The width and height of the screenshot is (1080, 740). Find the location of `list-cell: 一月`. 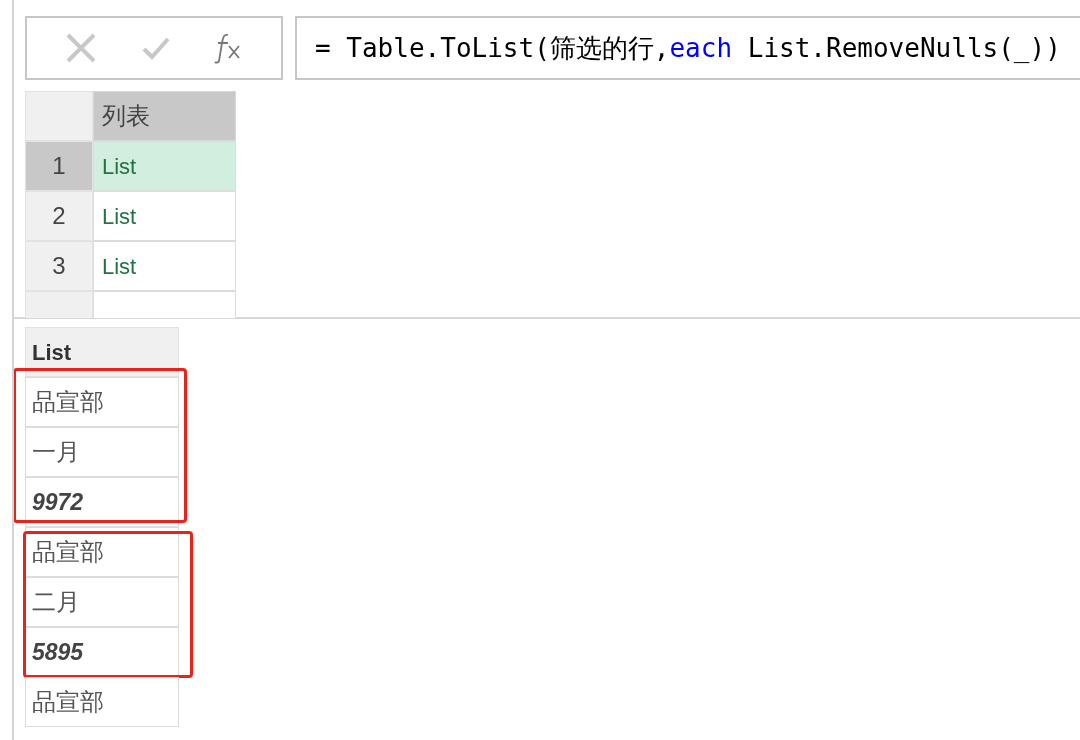

list-cell: 一月 is located at coordinates (102, 452).